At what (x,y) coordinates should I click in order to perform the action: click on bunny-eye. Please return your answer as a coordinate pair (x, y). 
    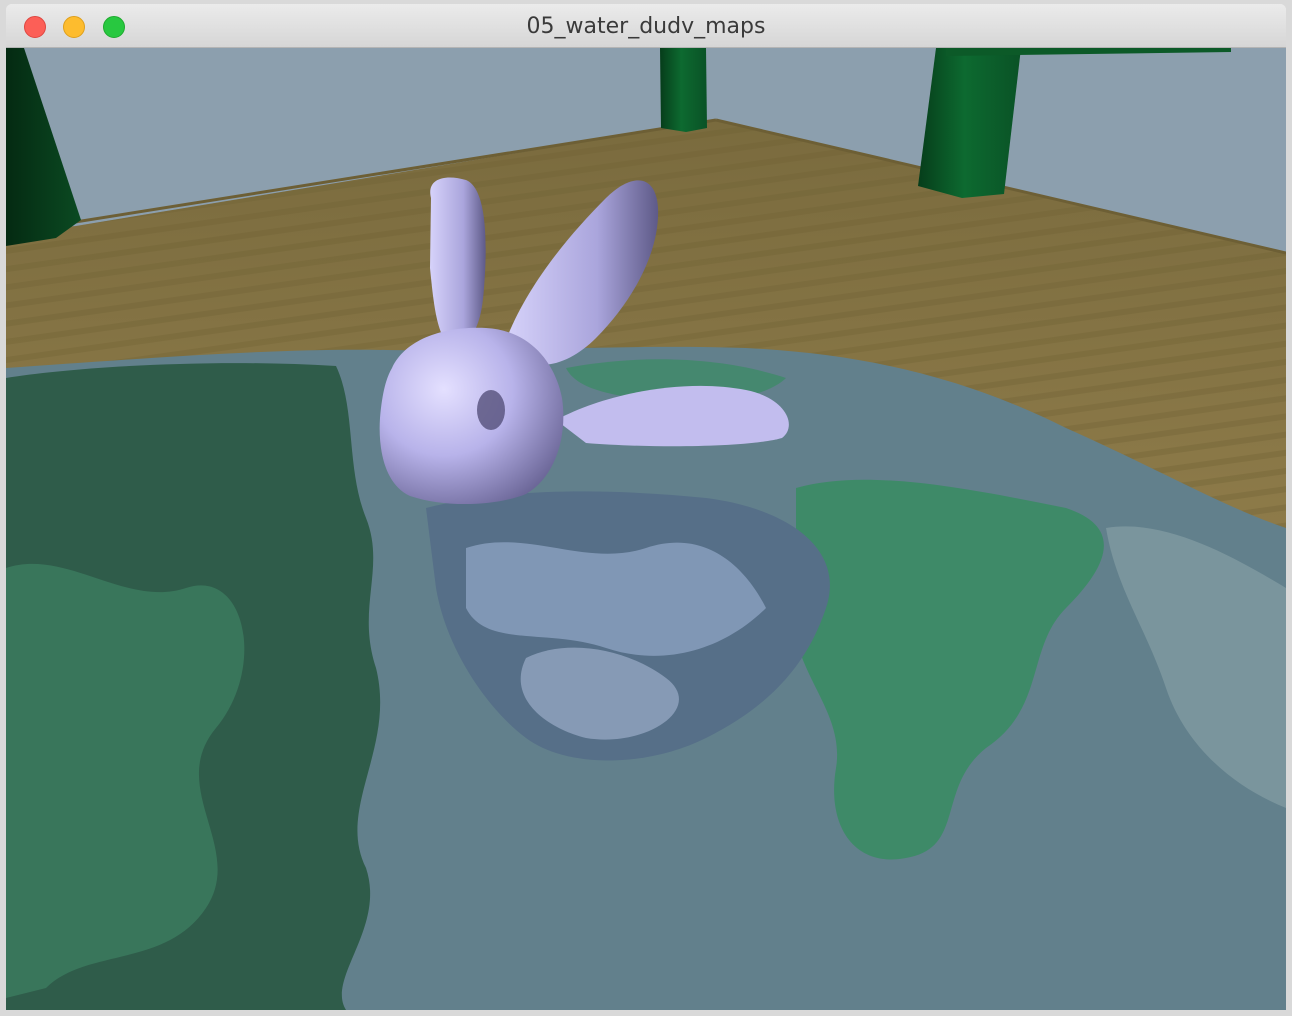
    Looking at the image, I should click on (491, 410).